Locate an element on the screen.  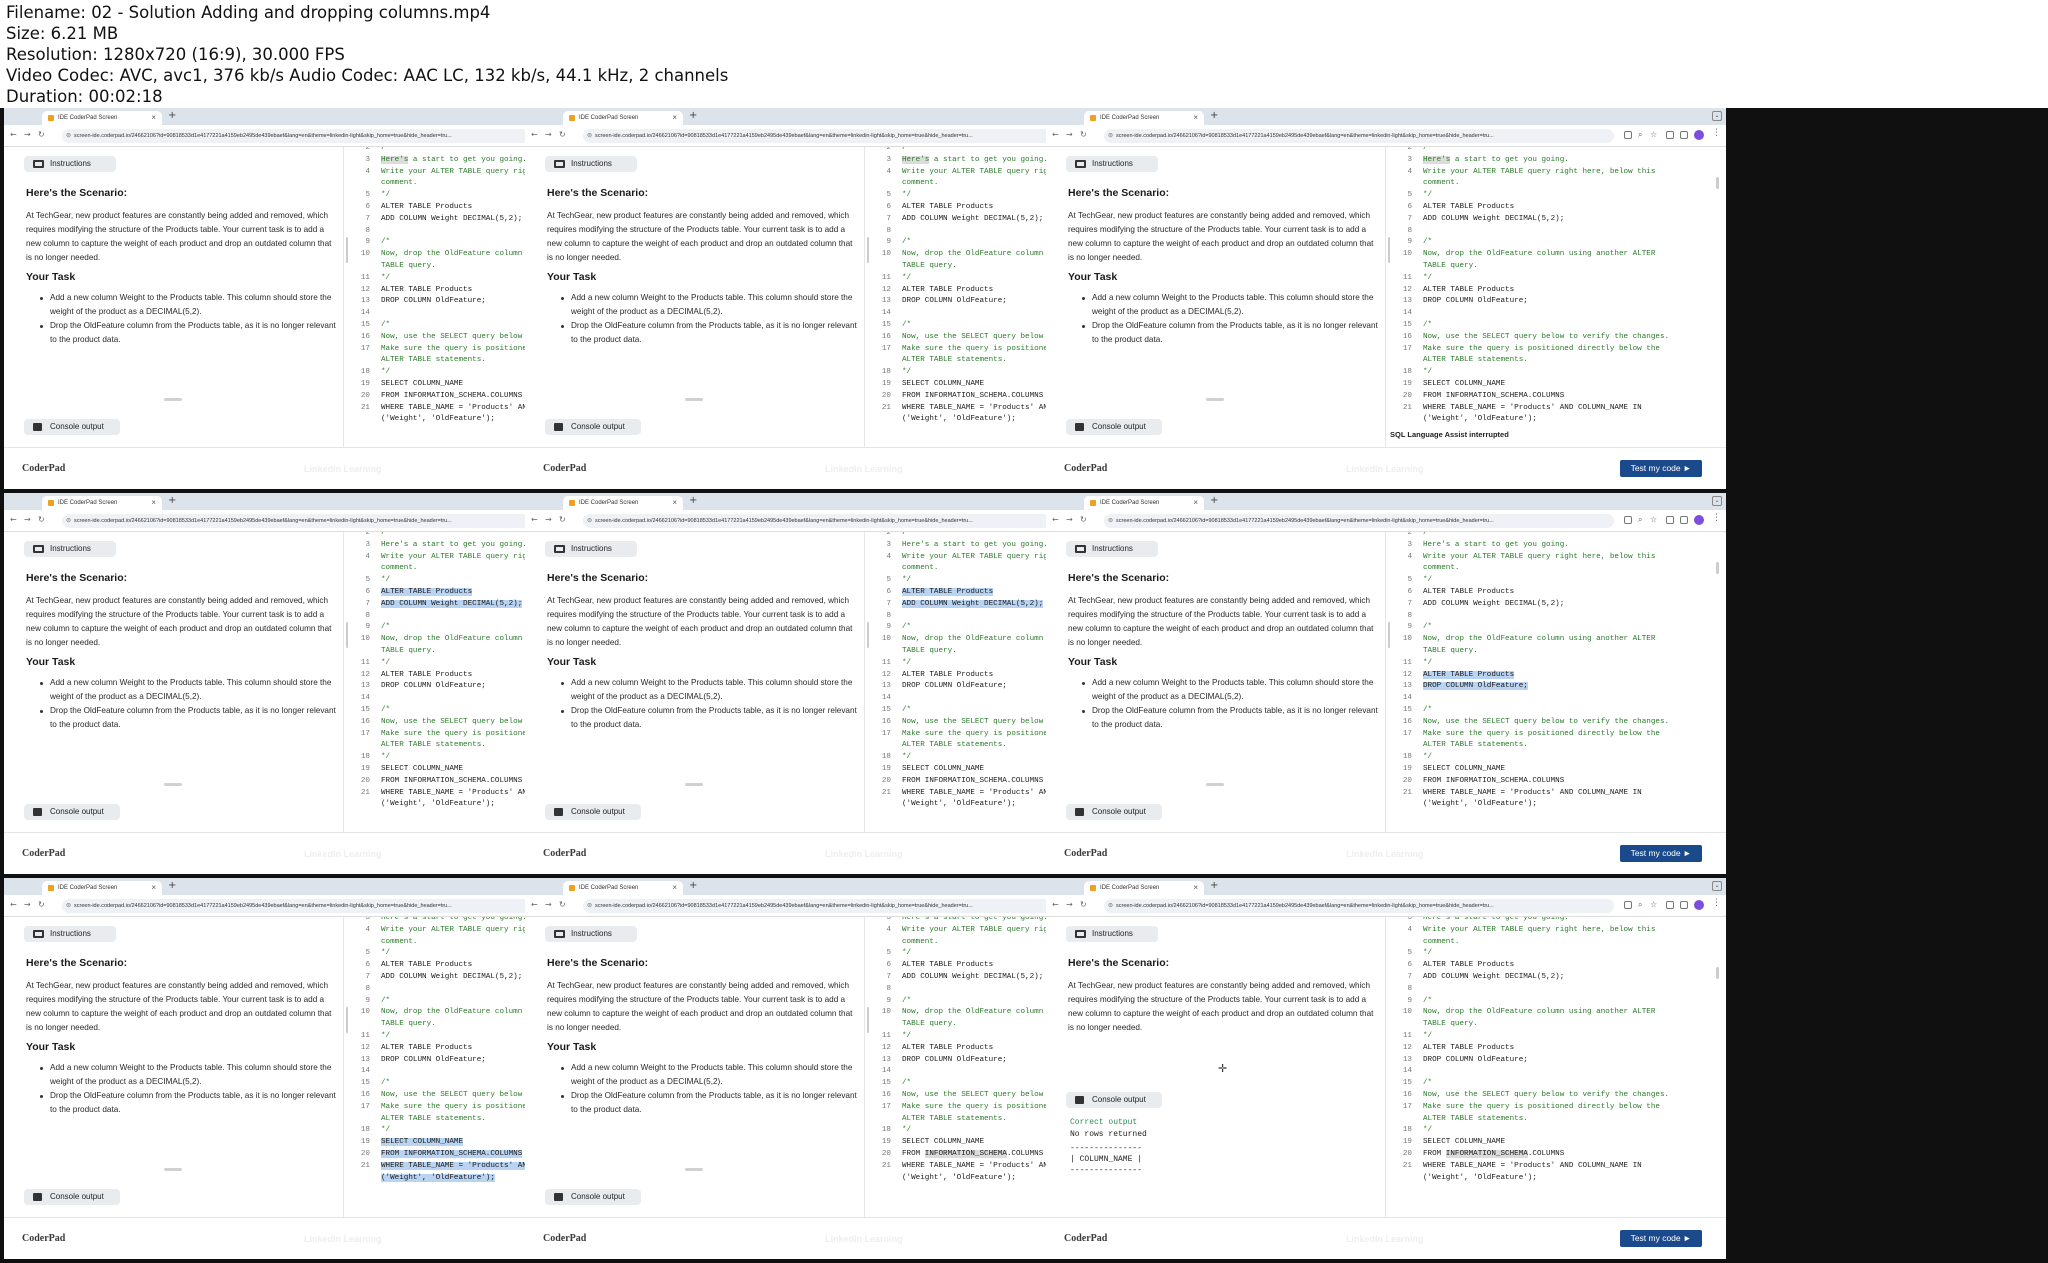
code-line: ALTER TABLE statements. is located at coordinates (417, 746).